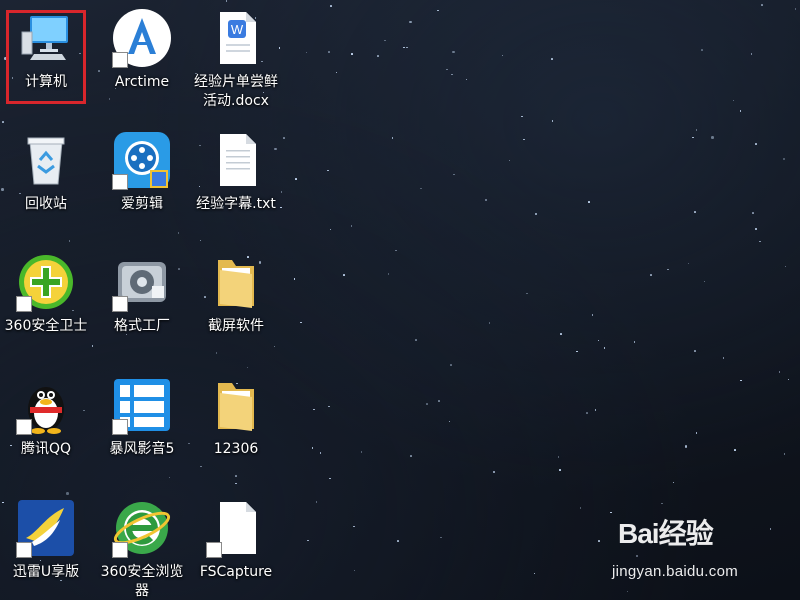 This screenshot has height=600, width=800. Describe the element at coordinates (46, 326) in the screenshot. I see `icon-label: 360安全卫士` at that location.